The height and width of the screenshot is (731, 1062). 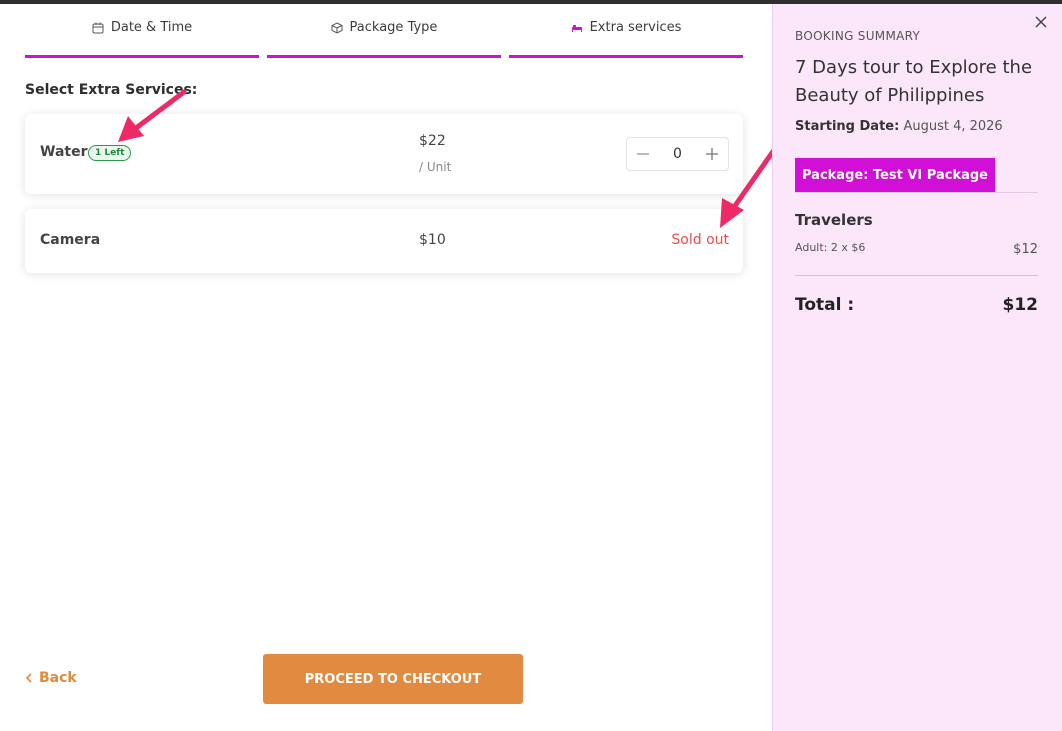 I want to click on tab-package-type: Package Type, so click(x=384, y=31).